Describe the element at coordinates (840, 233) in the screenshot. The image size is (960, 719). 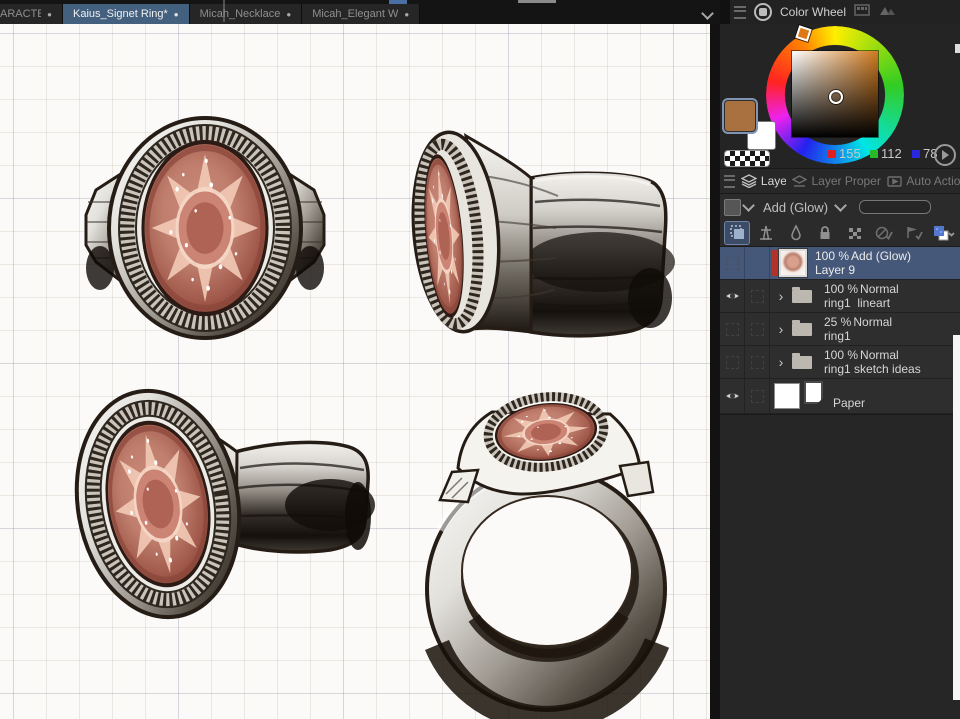
I see `layer-toolbar` at that location.